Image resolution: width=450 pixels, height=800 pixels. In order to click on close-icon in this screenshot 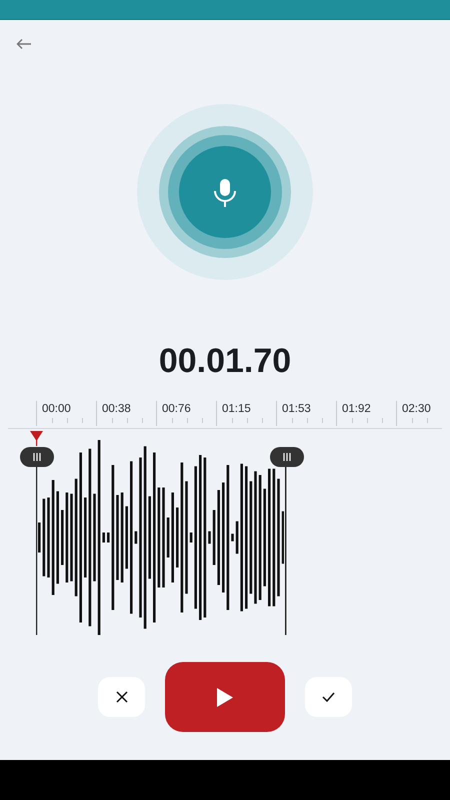, I will do `click(122, 697)`.